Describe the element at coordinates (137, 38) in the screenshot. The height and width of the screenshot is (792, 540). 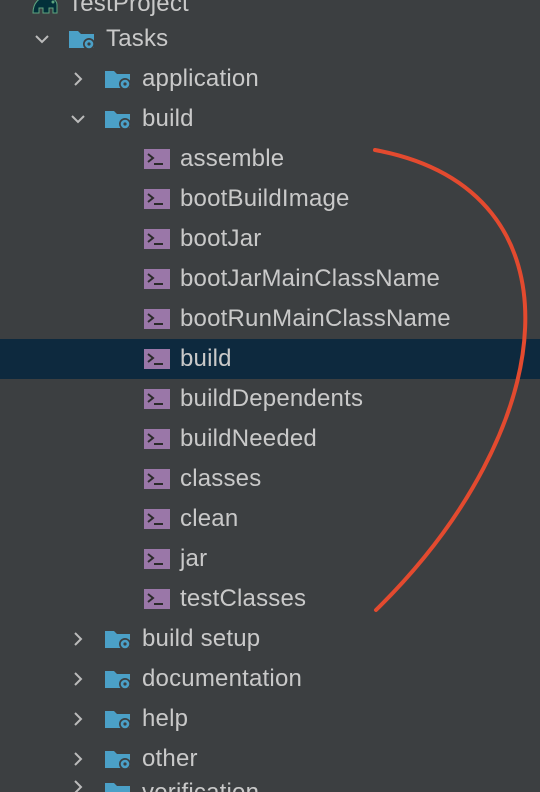
I see `tree-tasks-label: Tasks` at that location.